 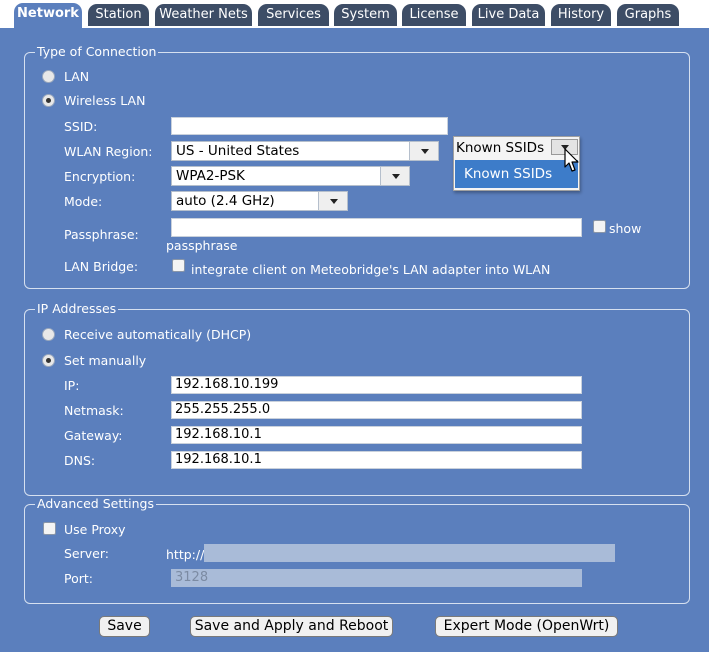 What do you see at coordinates (365, 15) in the screenshot?
I see `tab-system: System` at bounding box center [365, 15].